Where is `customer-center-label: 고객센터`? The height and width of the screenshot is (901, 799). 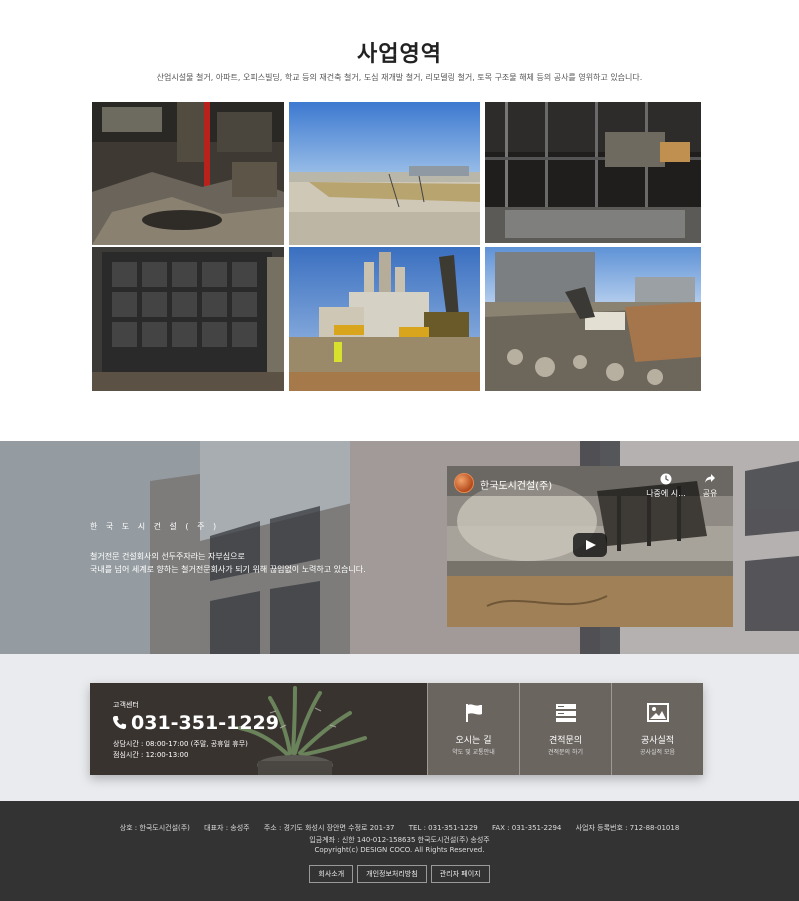 customer-center-label: 고객센터 is located at coordinates (126, 705).